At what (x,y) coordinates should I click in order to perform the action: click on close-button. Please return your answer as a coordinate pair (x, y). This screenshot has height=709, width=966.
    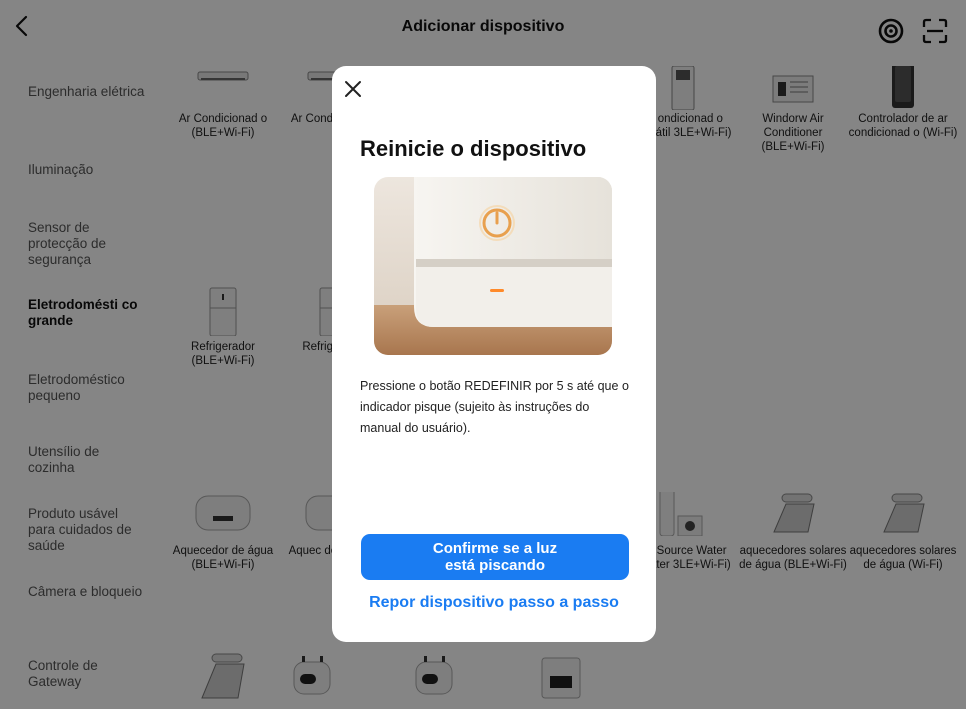
    Looking at the image, I should click on (353, 89).